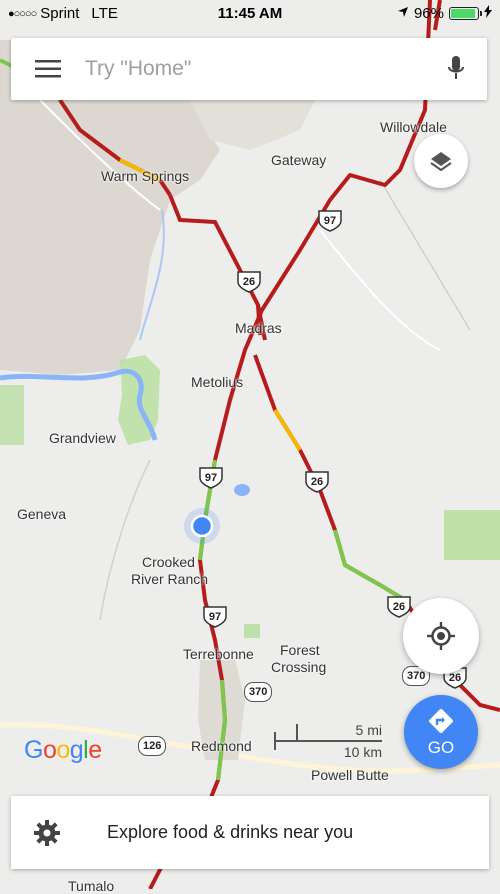  I want to click on explore-card: Explore food & drinks near you, so click(250, 832).